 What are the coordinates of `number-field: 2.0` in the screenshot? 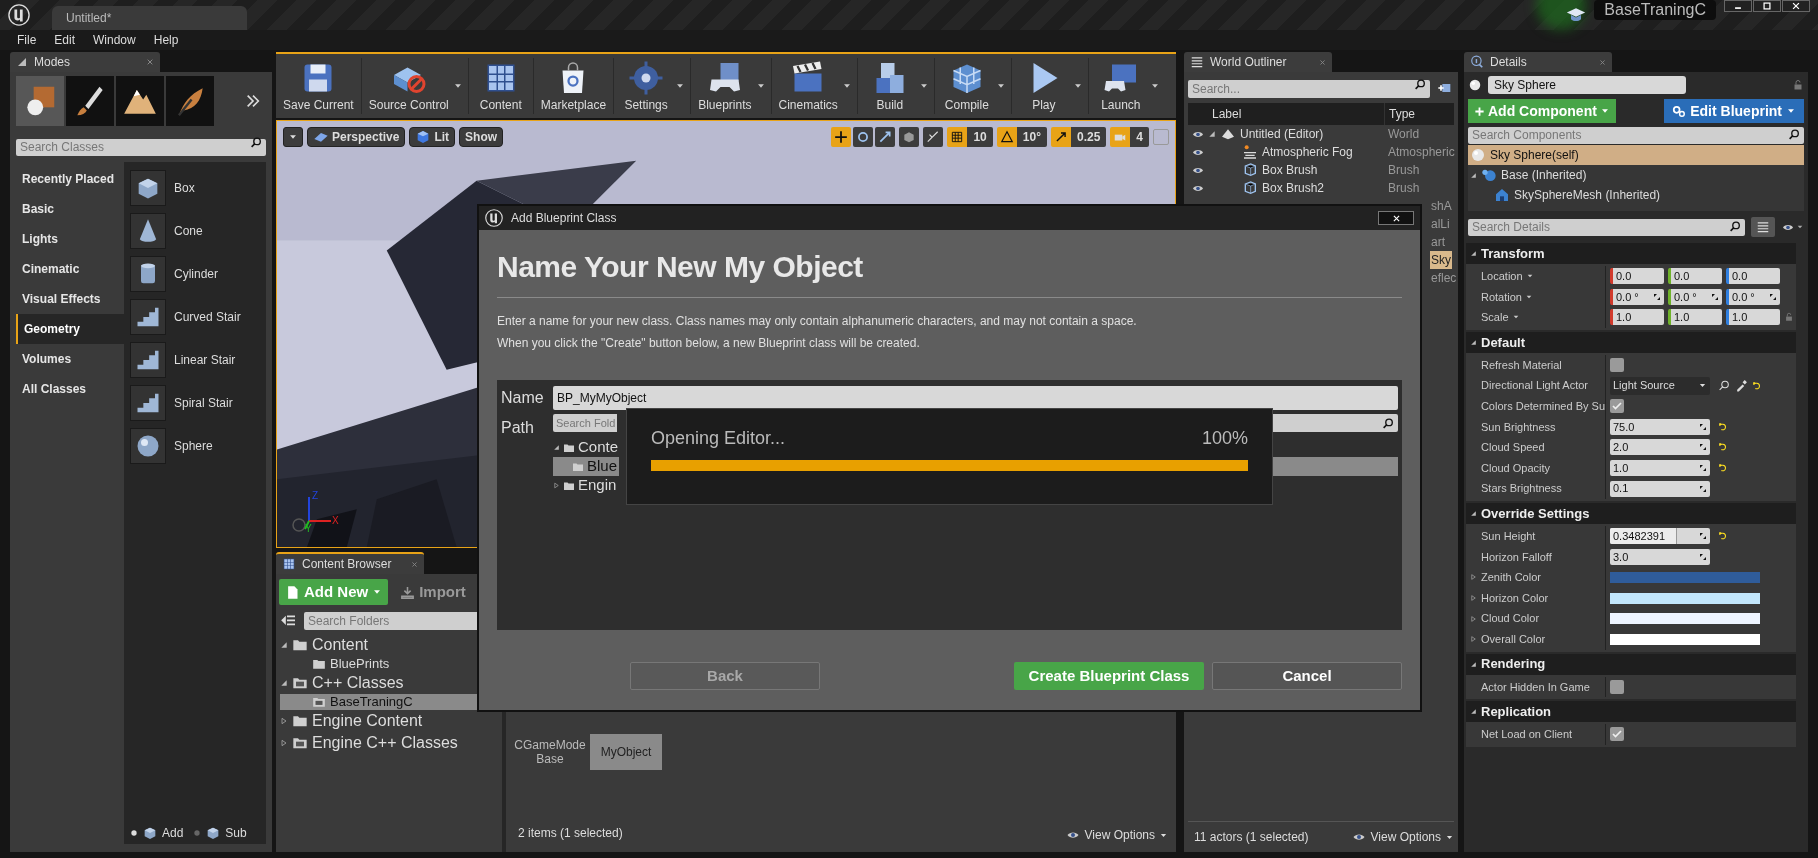 It's located at (1660, 447).